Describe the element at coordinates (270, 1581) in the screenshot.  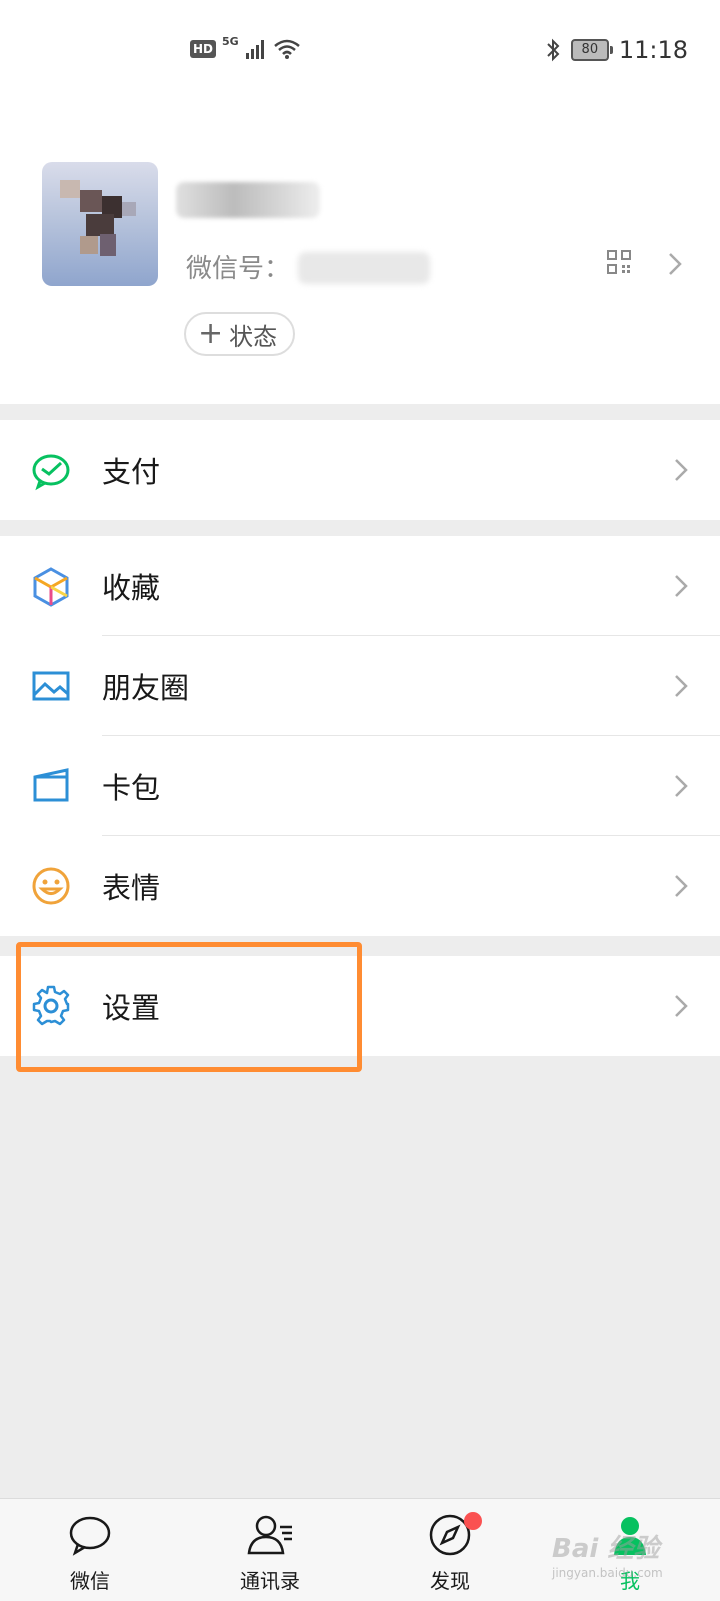
I see `tab-label-contacts: 通讯录` at that location.